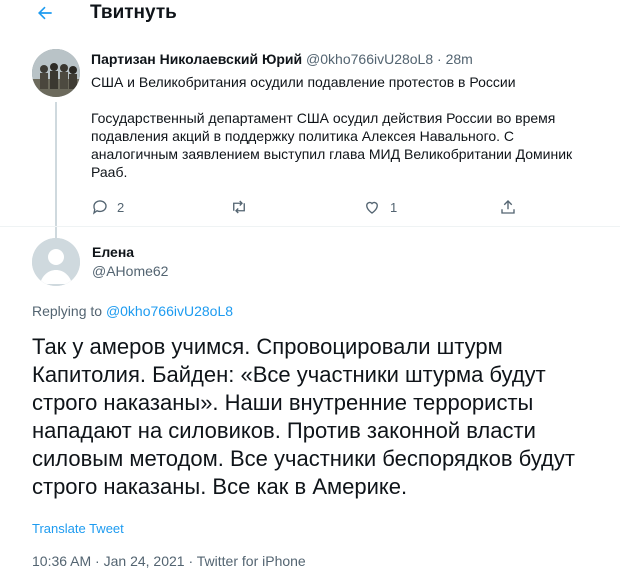  What do you see at coordinates (372, 207) in the screenshot?
I see `like-icon` at bounding box center [372, 207].